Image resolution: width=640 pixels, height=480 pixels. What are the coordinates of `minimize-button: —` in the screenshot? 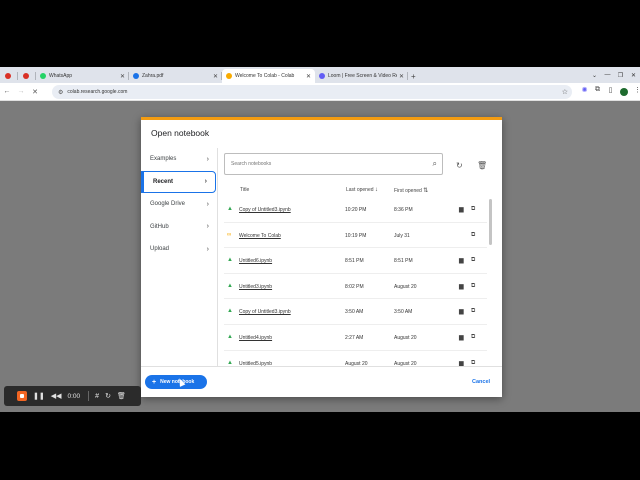 It's located at (607, 75).